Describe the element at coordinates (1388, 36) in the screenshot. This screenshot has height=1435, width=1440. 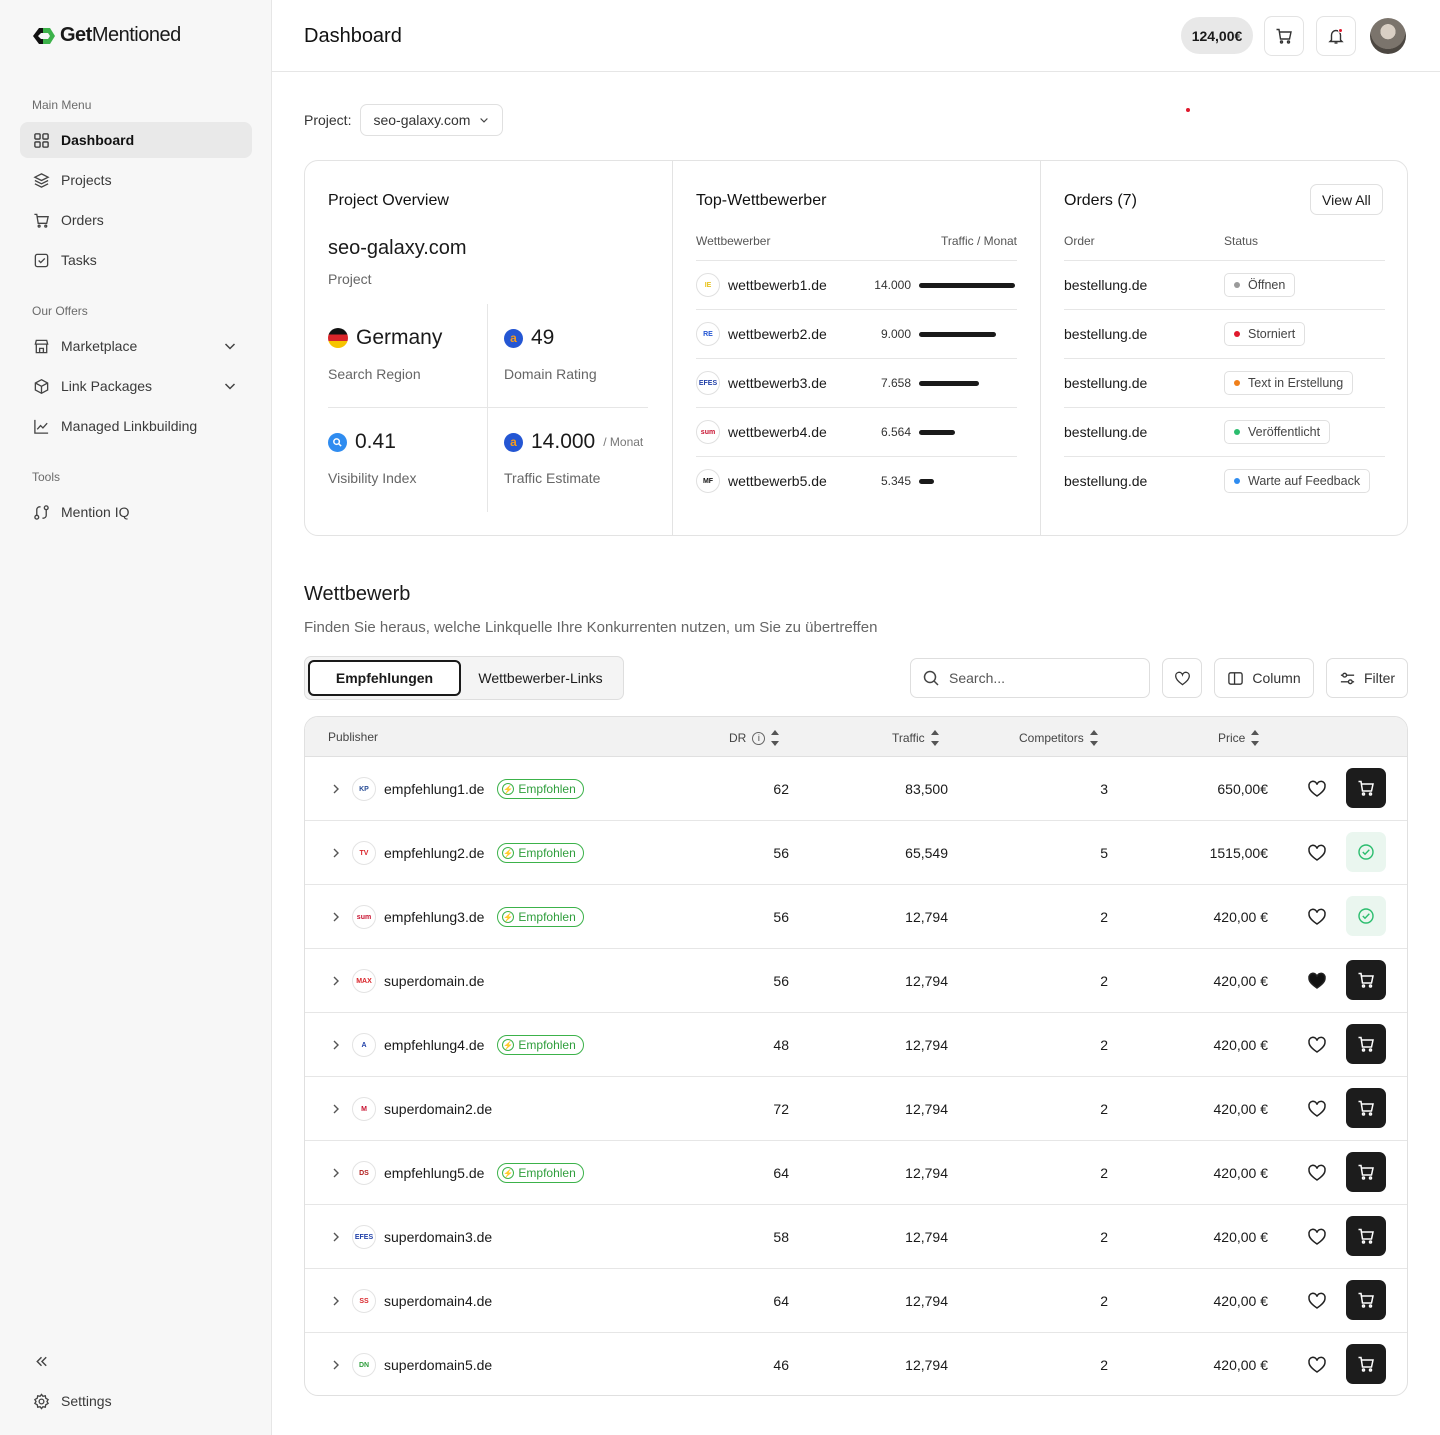
I see `avatar` at that location.